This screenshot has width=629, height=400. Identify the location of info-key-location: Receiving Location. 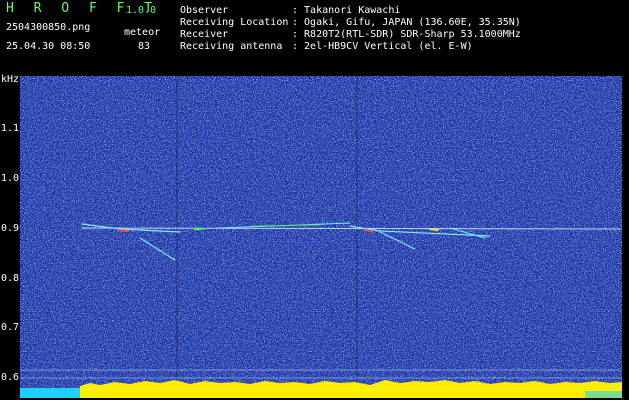
(234, 22).